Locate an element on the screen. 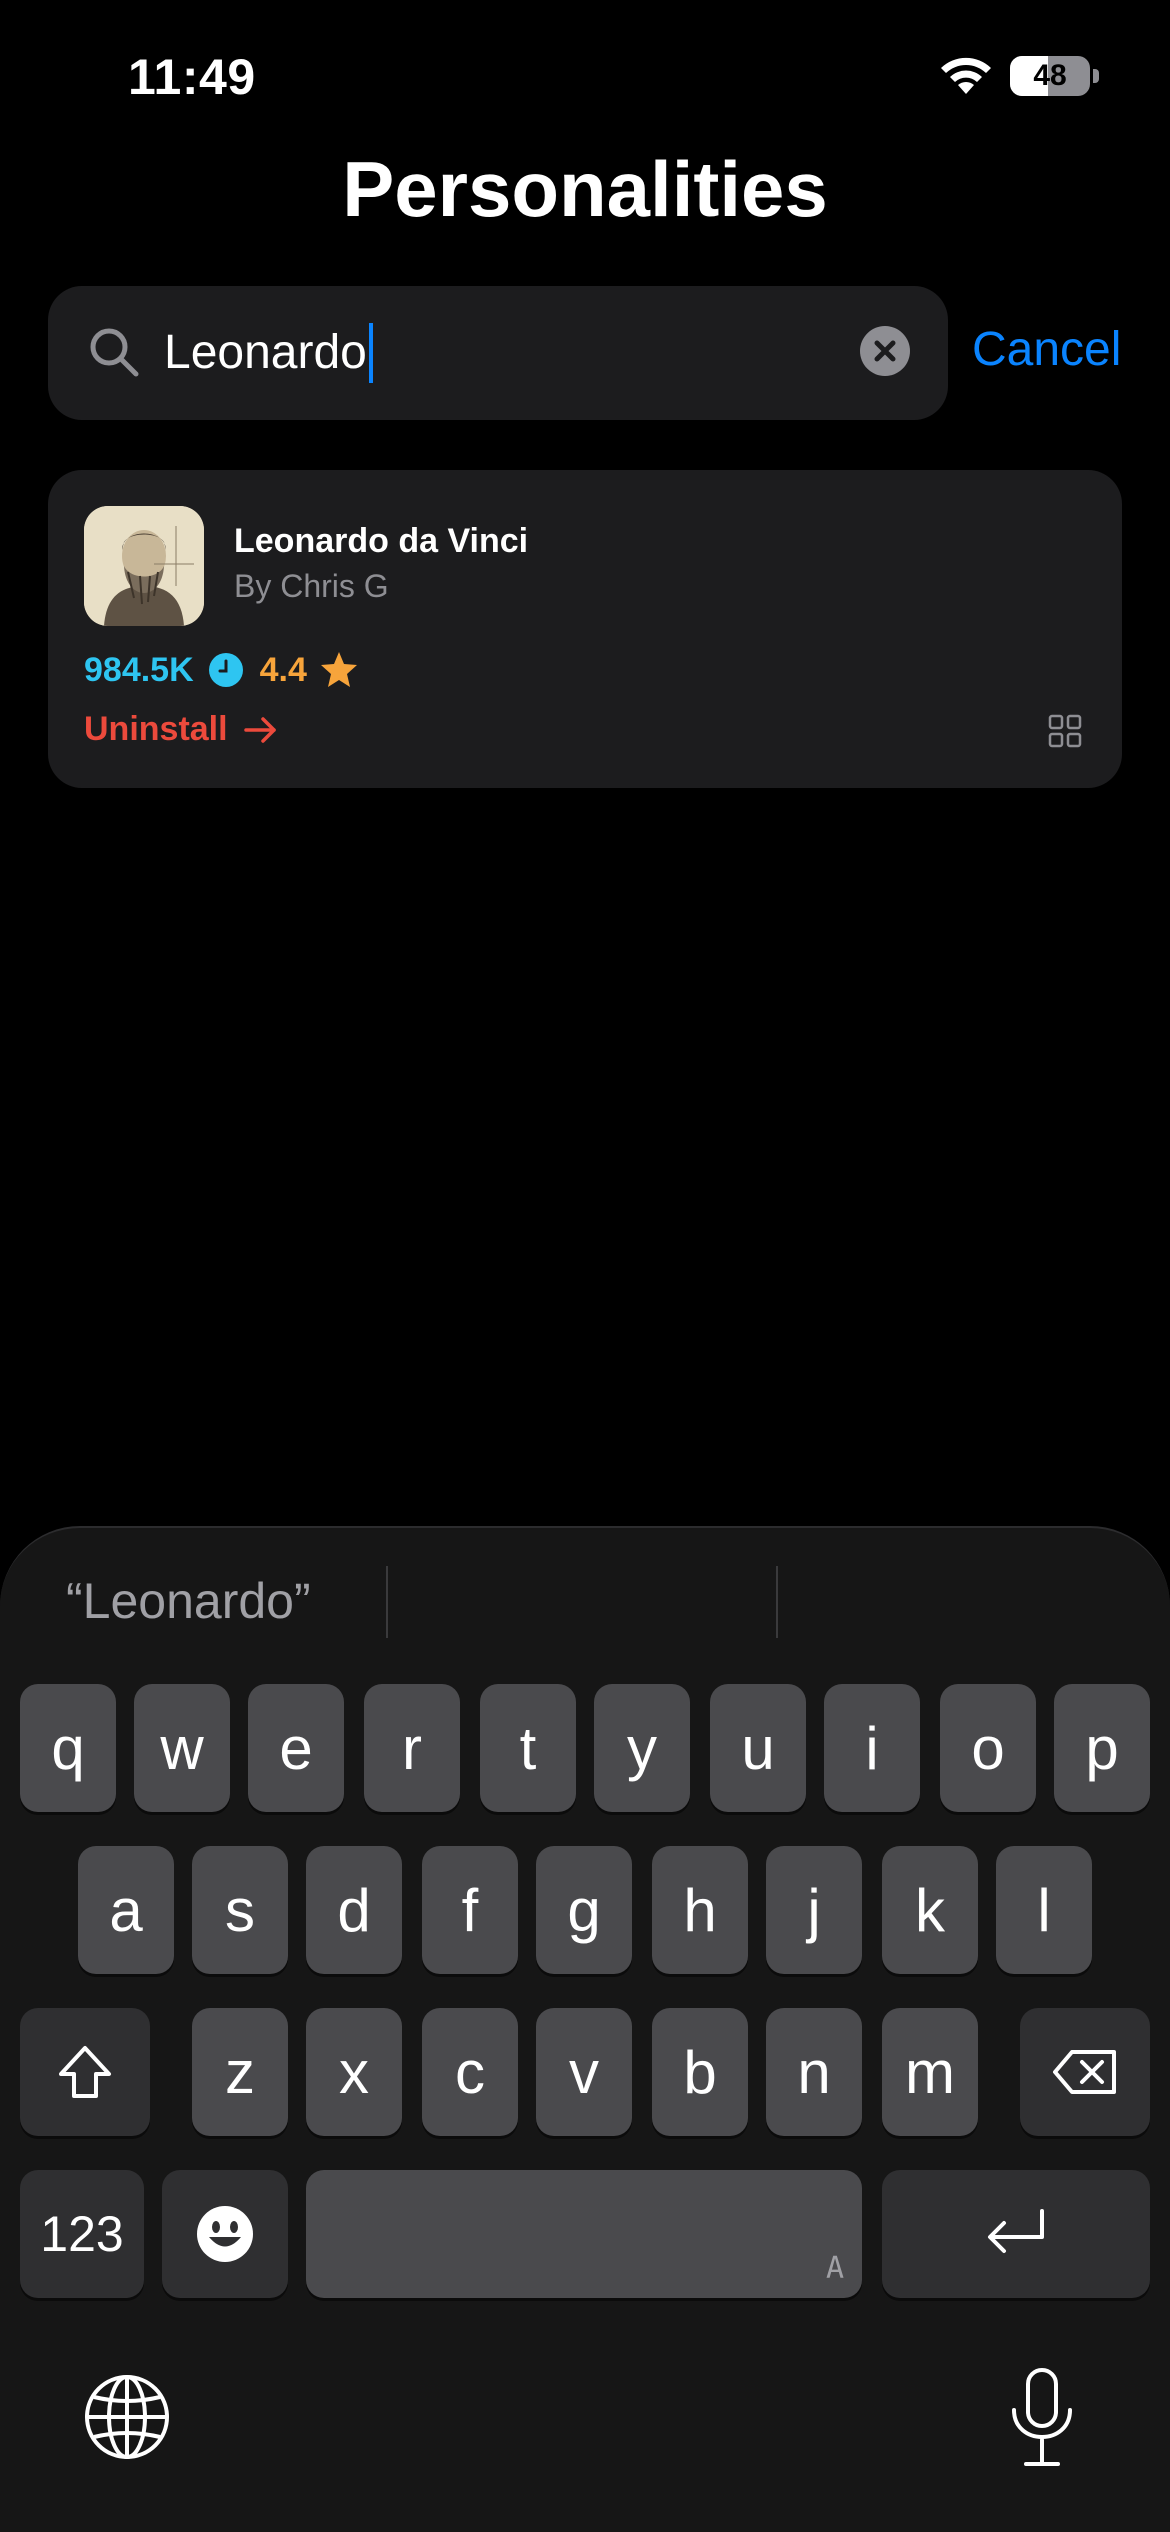 The image size is (1170, 2532). search-field: Leonardo is located at coordinates (498, 353).